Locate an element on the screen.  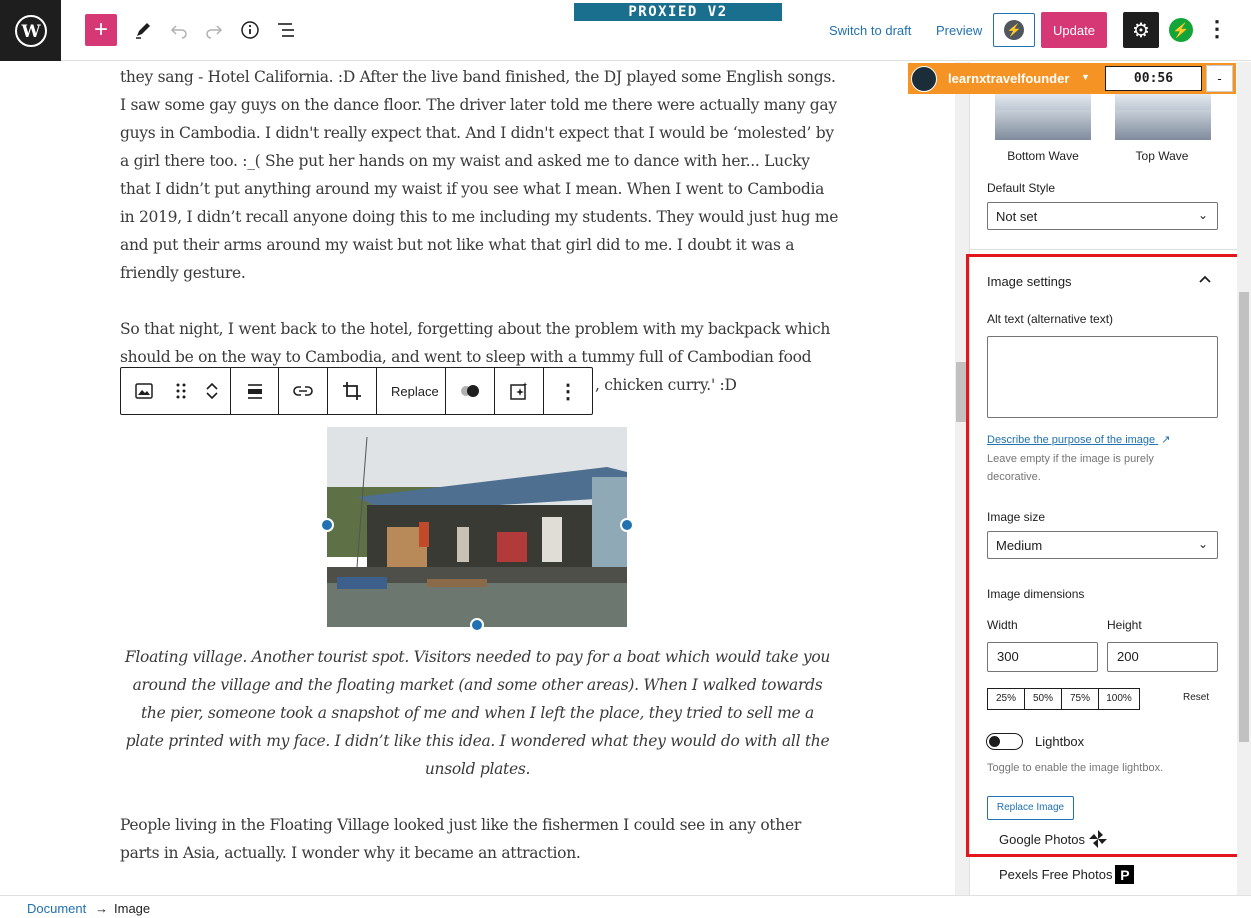
link-button is located at coordinates (303, 391).